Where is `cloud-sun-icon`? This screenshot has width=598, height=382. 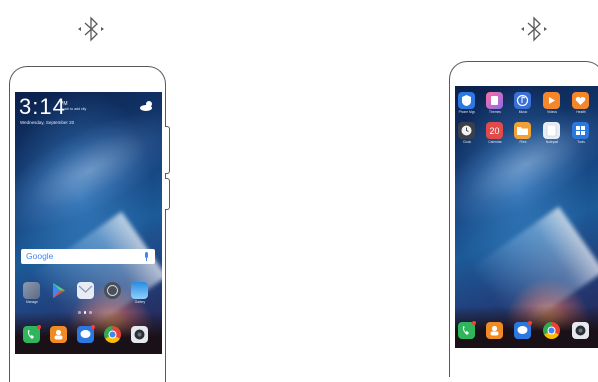 cloud-sun-icon is located at coordinates (147, 106).